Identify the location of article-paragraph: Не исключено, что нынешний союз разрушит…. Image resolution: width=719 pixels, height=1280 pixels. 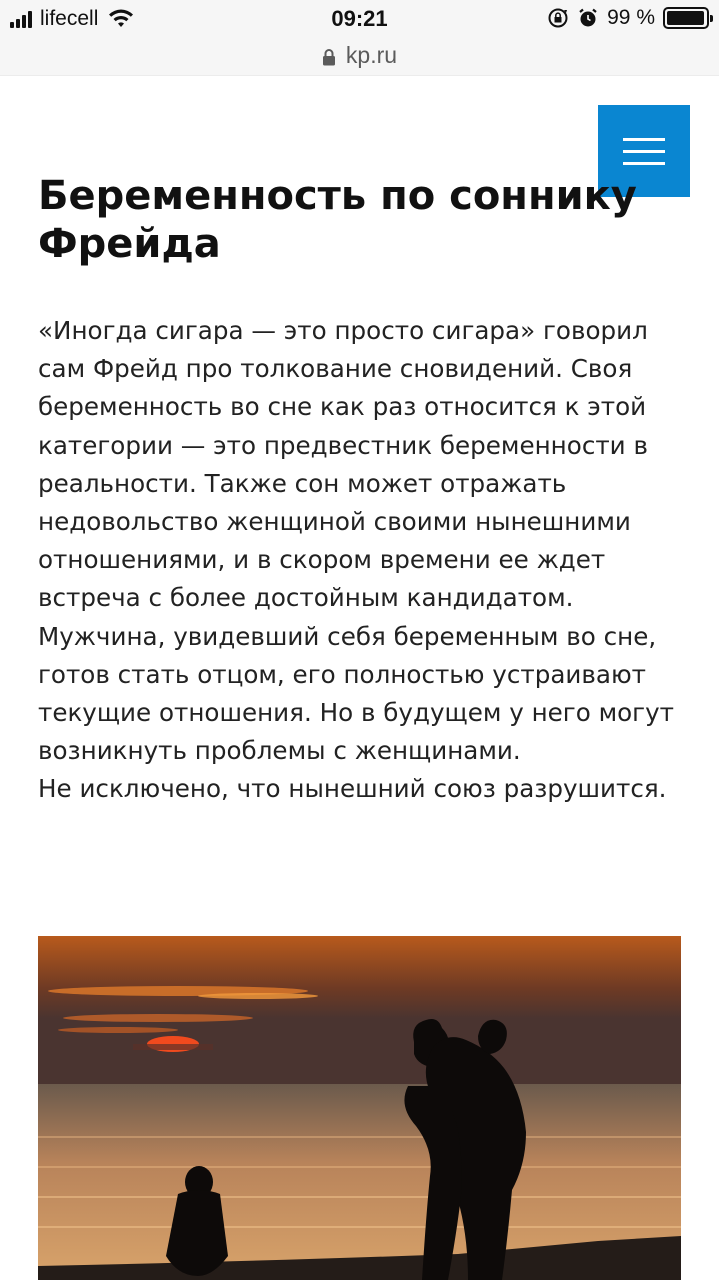
(352, 789).